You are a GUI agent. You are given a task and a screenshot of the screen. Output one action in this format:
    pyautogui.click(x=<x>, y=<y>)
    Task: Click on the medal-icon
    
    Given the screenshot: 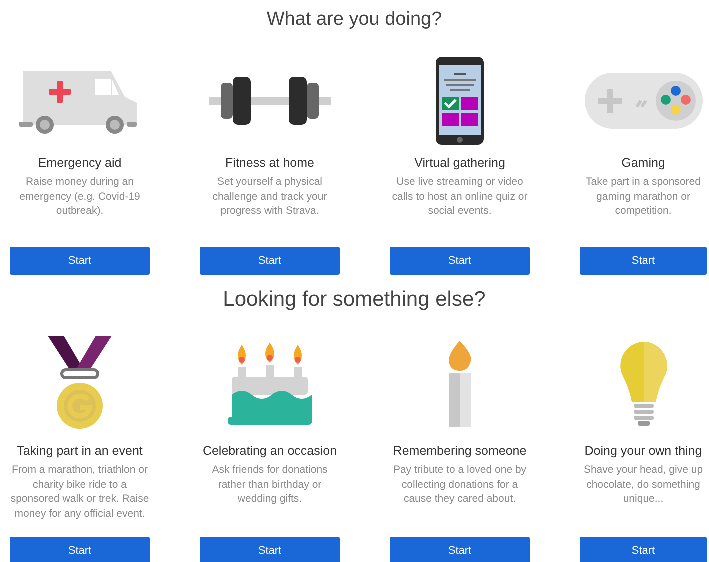 What is the action you would take?
    pyautogui.click(x=80, y=384)
    